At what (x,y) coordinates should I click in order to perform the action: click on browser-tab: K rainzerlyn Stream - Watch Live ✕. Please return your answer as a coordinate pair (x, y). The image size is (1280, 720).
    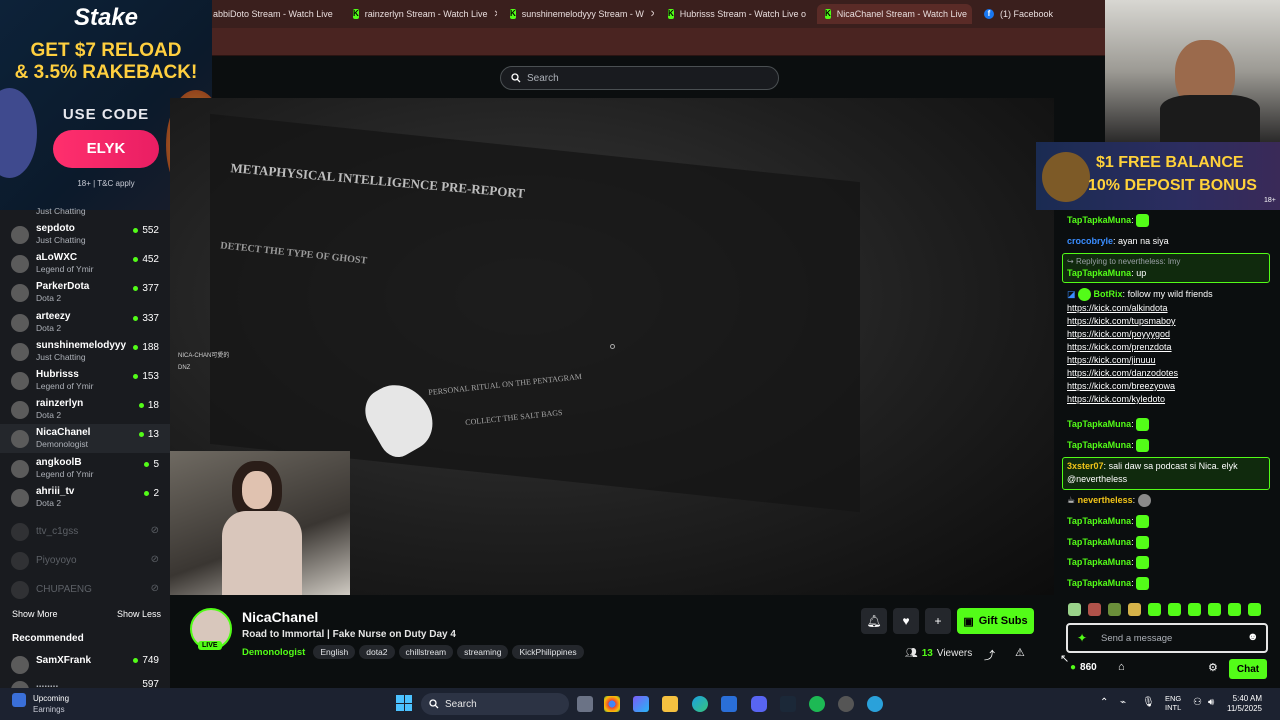
    Looking at the image, I should click on (421, 14).